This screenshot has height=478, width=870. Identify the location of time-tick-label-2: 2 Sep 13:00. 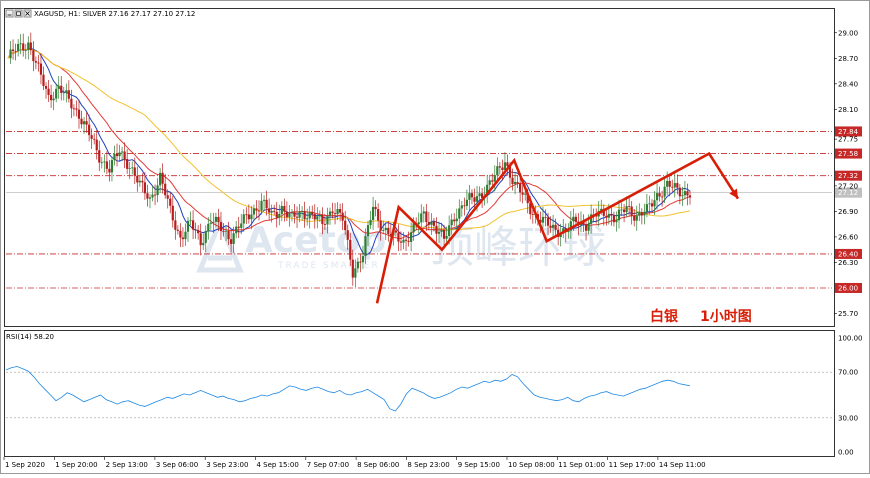
(127, 465).